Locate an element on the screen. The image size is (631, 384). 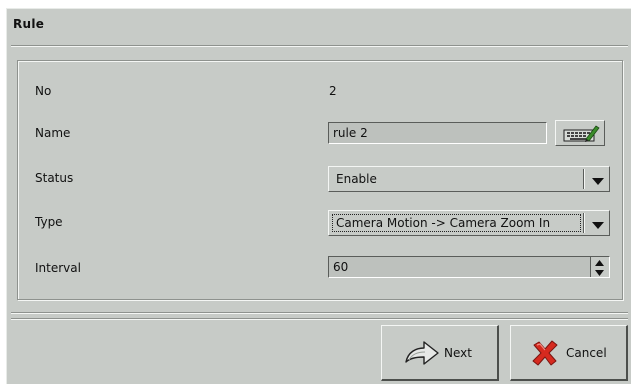
no-label: No is located at coordinates (43, 91).